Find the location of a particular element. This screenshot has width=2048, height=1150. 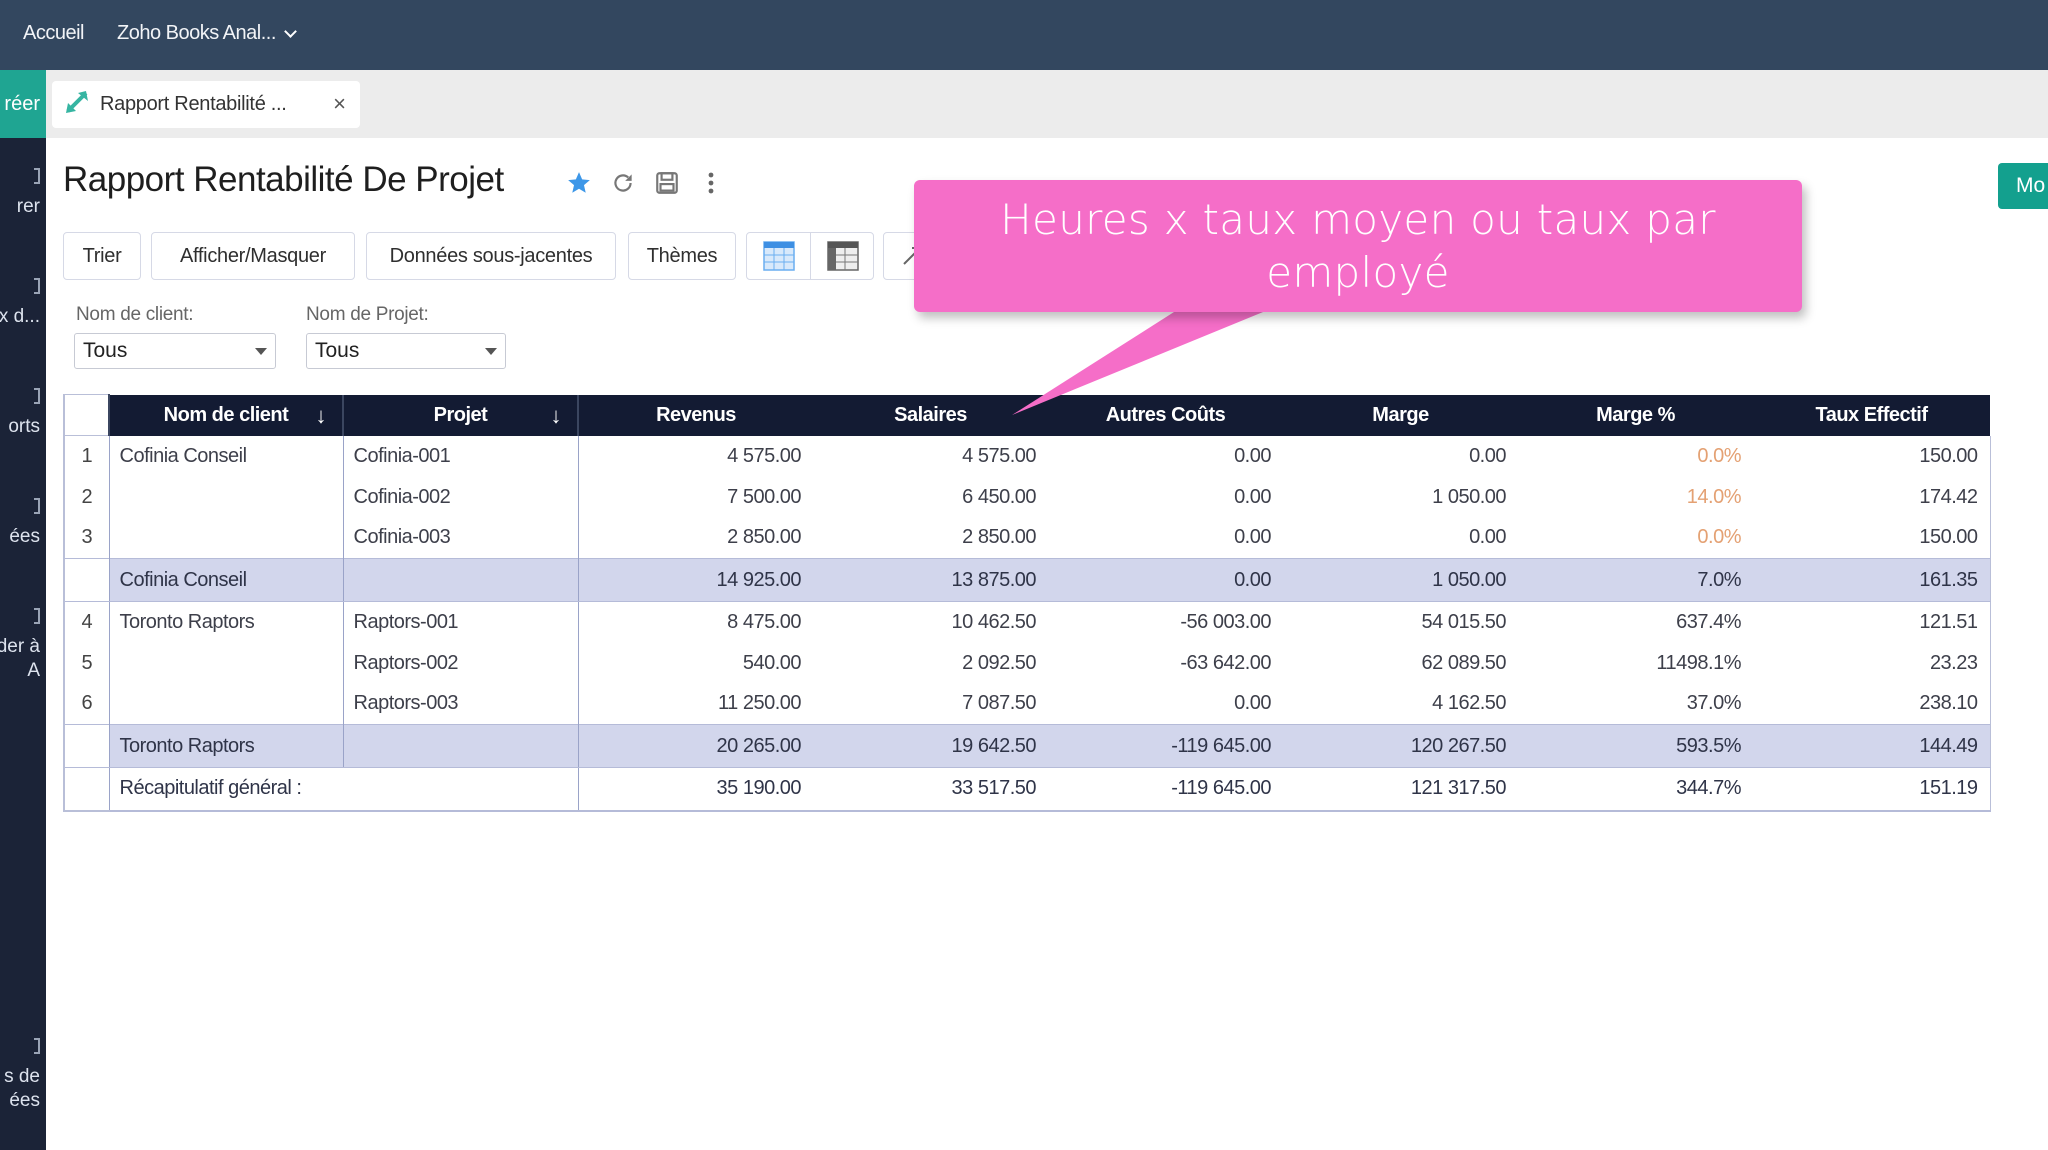

cell-marge-pct: 7.0% is located at coordinates (1635, 580).